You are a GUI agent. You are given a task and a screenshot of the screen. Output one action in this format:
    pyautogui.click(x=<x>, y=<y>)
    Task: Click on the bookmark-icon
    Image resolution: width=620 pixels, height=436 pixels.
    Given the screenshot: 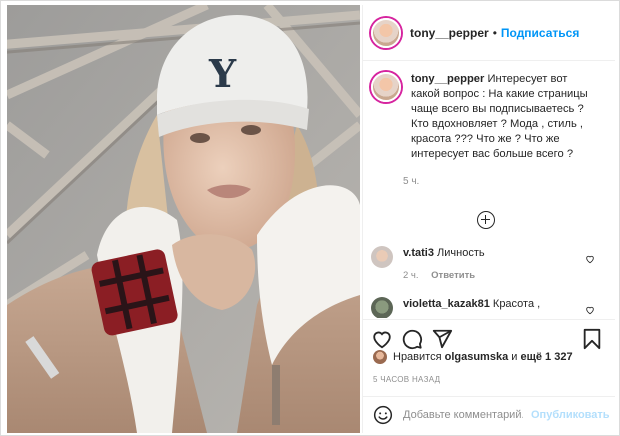 What is the action you would take?
    pyautogui.click(x=592, y=339)
    